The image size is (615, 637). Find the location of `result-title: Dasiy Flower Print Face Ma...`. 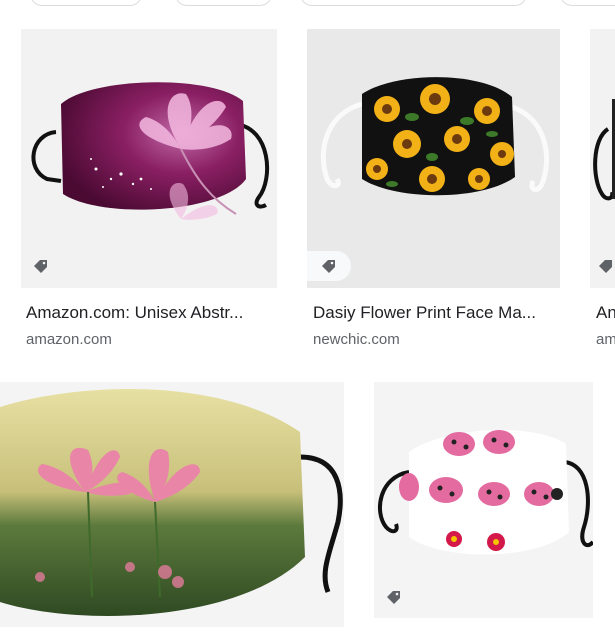

result-title: Dasiy Flower Print Face Ma... is located at coordinates (438, 313).